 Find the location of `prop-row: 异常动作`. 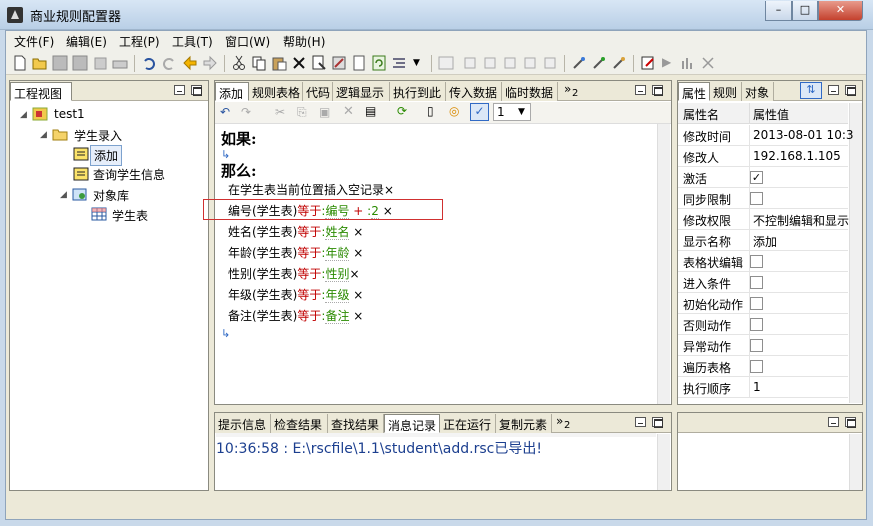

prop-row: 异常动作 is located at coordinates (763, 345).